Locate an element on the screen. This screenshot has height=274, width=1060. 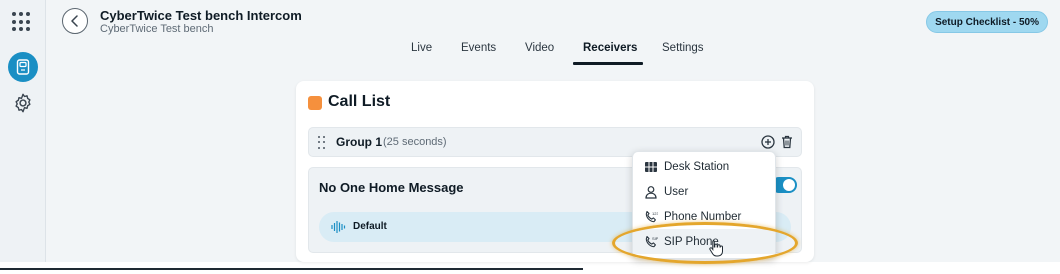
menu-item-sip-phone: SIP SIP Phone is located at coordinates (704, 241).